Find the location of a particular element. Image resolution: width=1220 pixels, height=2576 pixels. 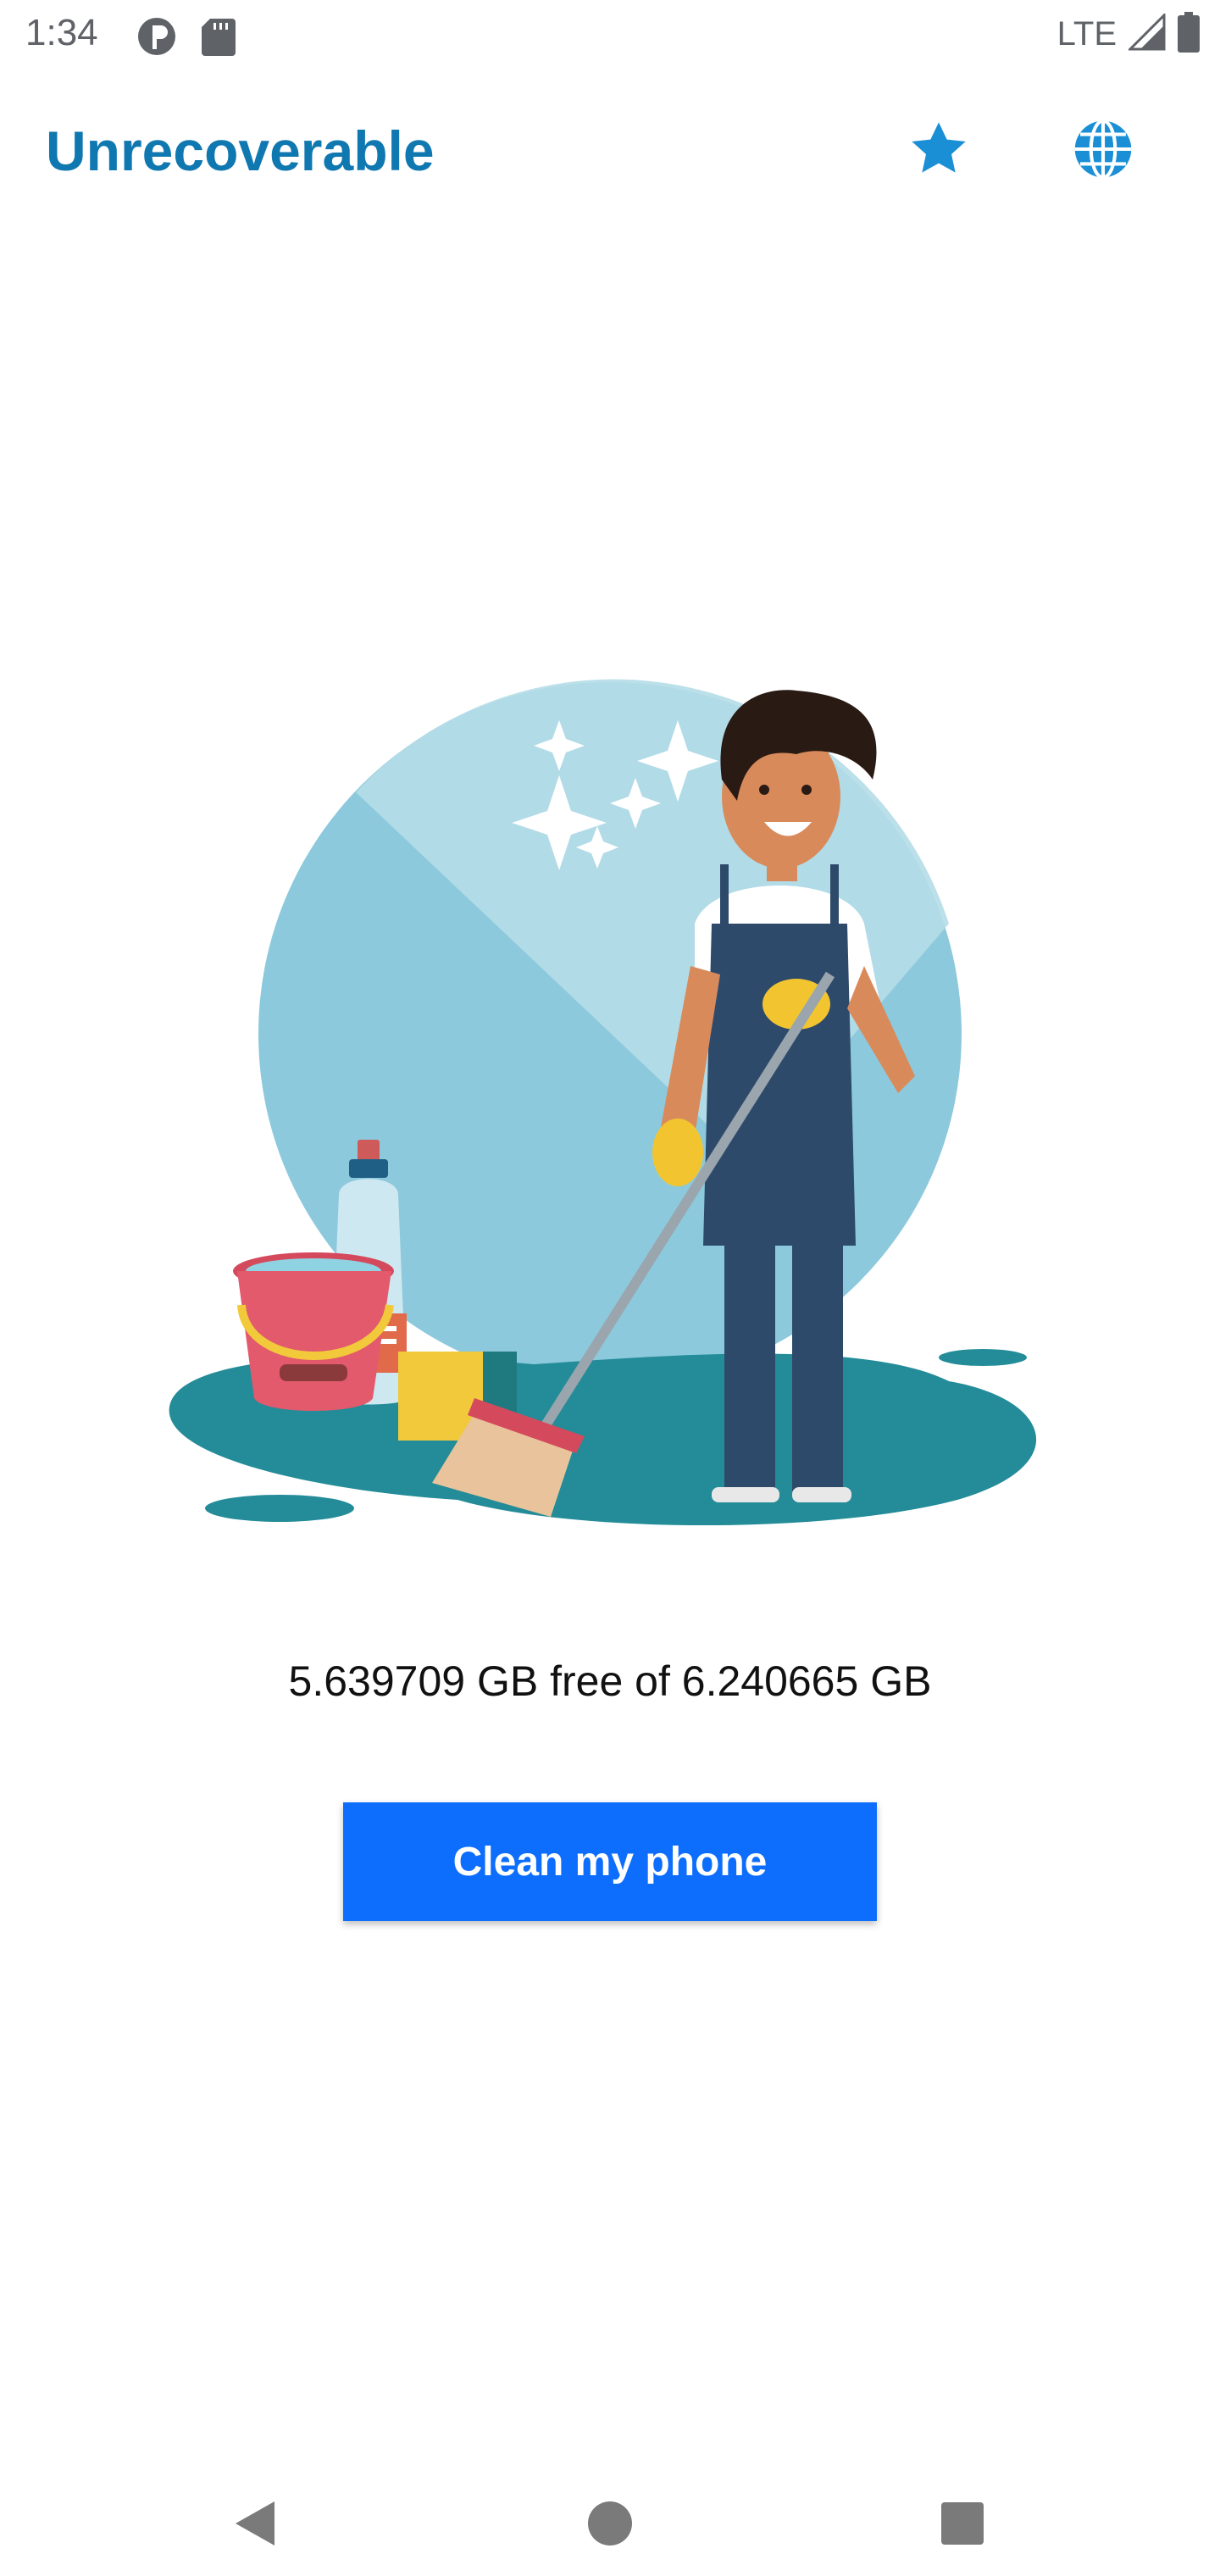

back-button is located at coordinates (254, 2525).